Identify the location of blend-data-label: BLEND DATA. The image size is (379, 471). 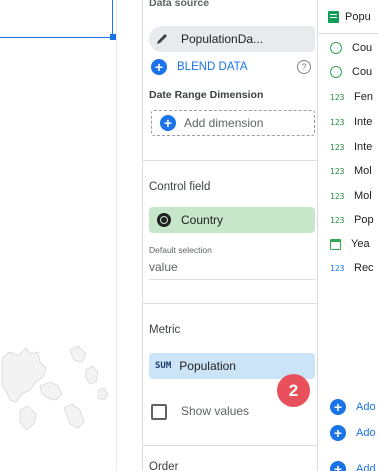
(212, 67).